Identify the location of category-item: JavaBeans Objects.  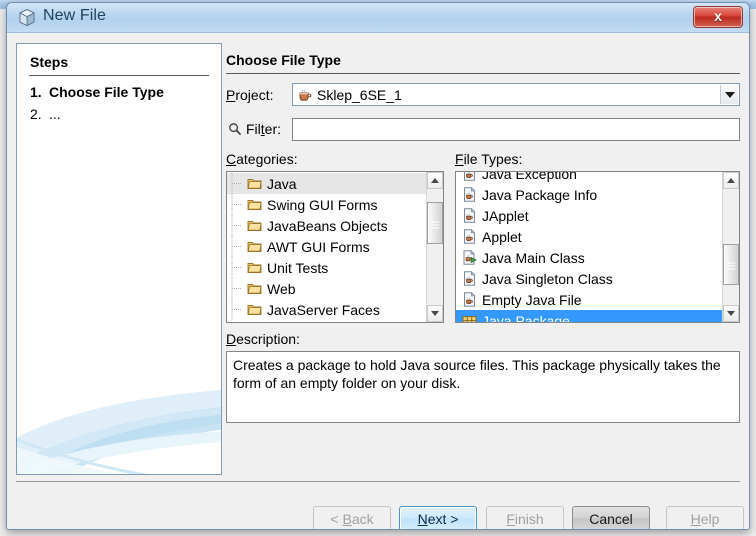
(326, 225).